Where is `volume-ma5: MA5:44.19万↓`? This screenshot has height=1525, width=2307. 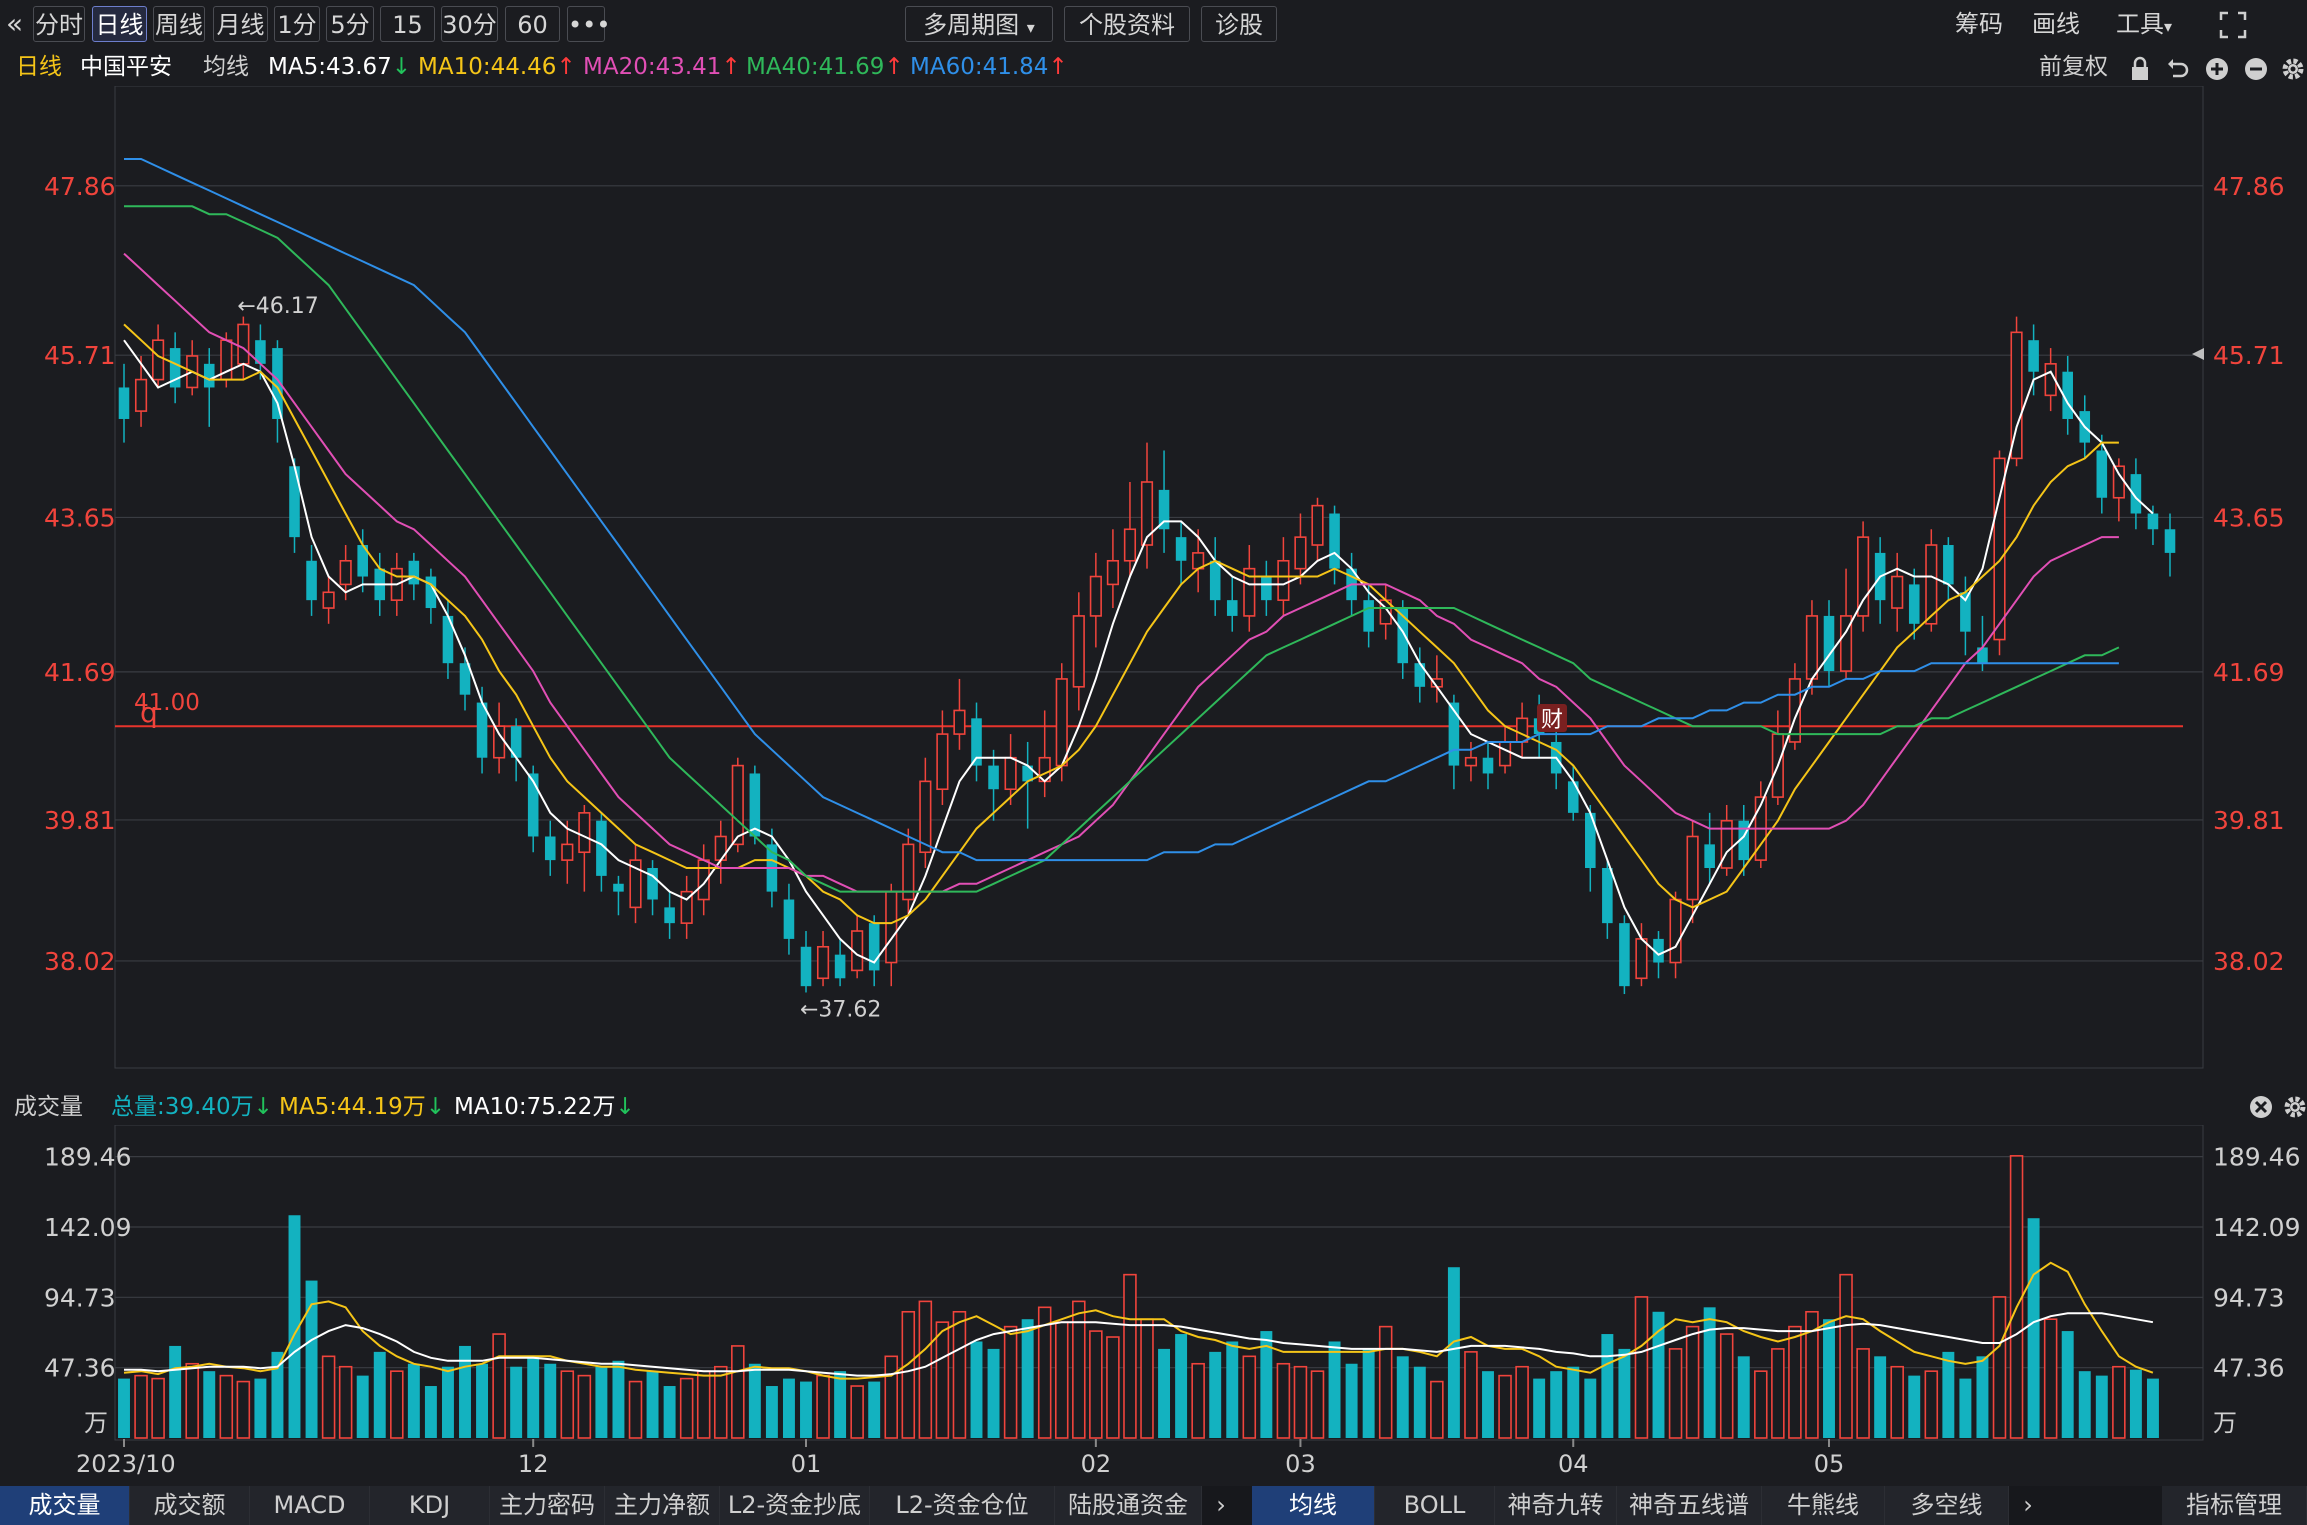
volume-ma5: MA5:44.19万↓ is located at coordinates (362, 1107).